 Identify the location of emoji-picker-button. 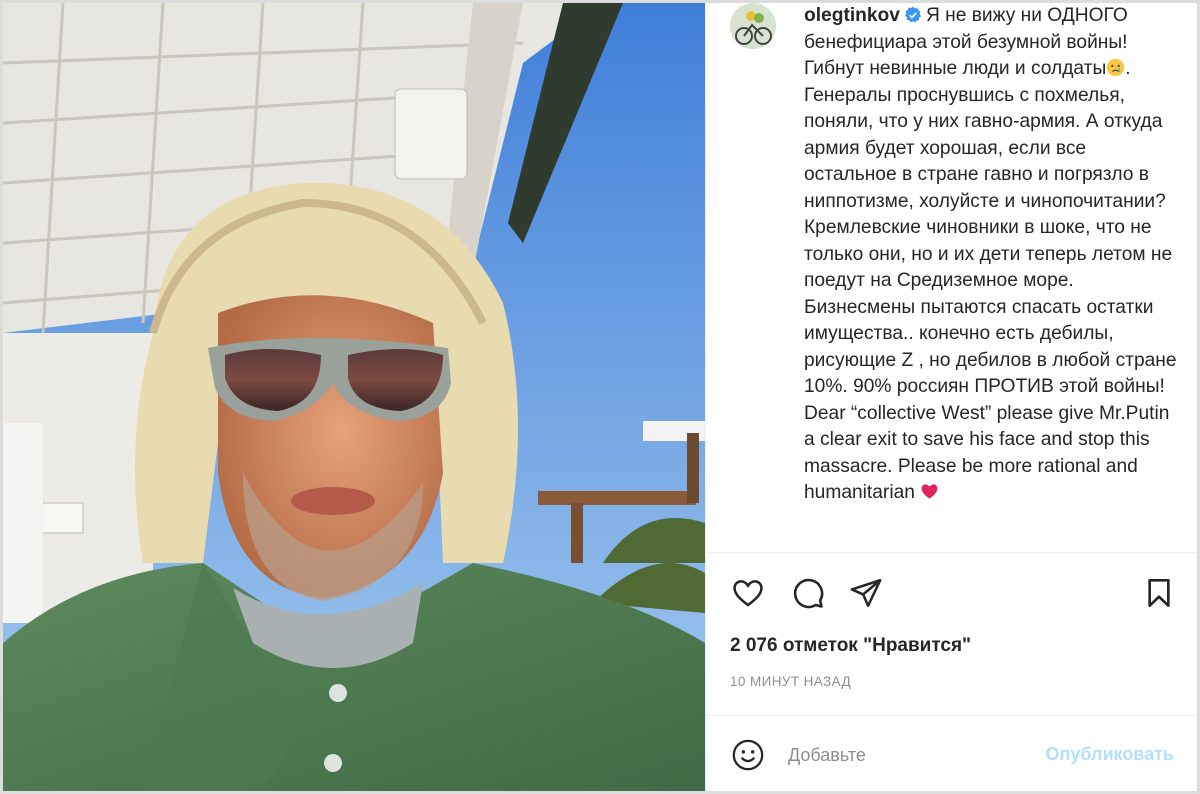
(748, 755).